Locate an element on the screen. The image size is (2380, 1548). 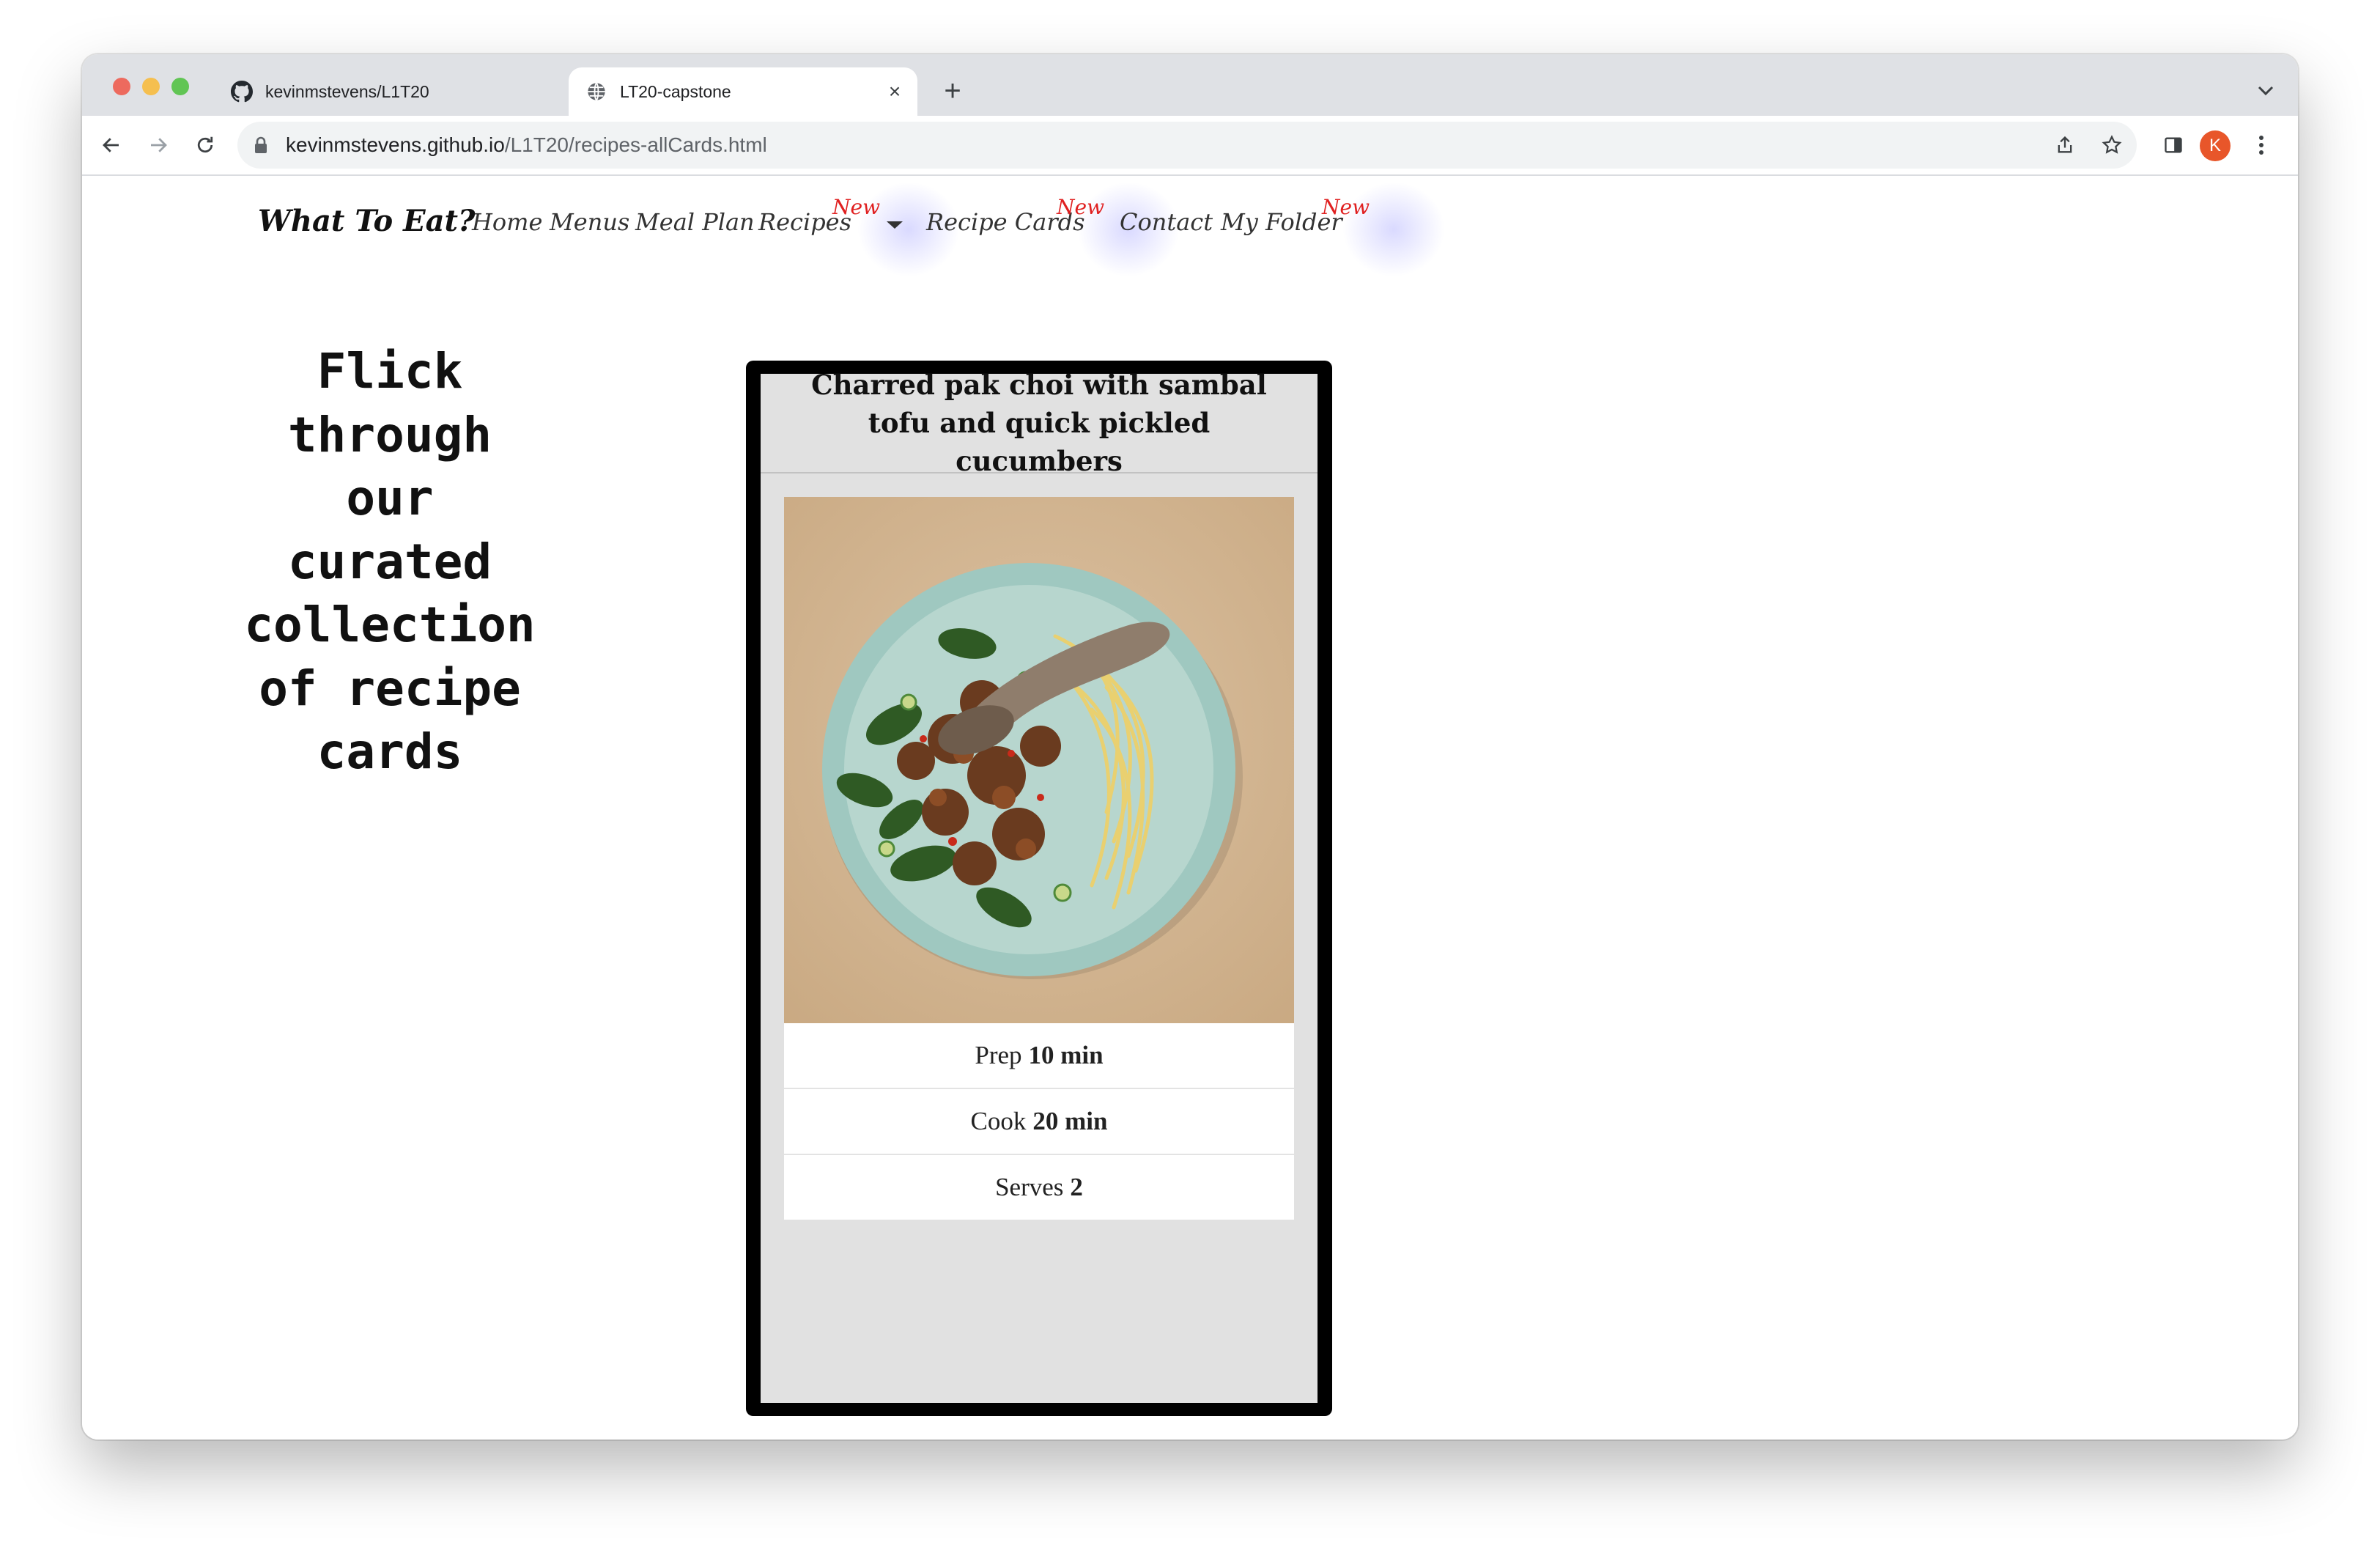
stat-prep: Prep 10 min is located at coordinates (1039, 1055).